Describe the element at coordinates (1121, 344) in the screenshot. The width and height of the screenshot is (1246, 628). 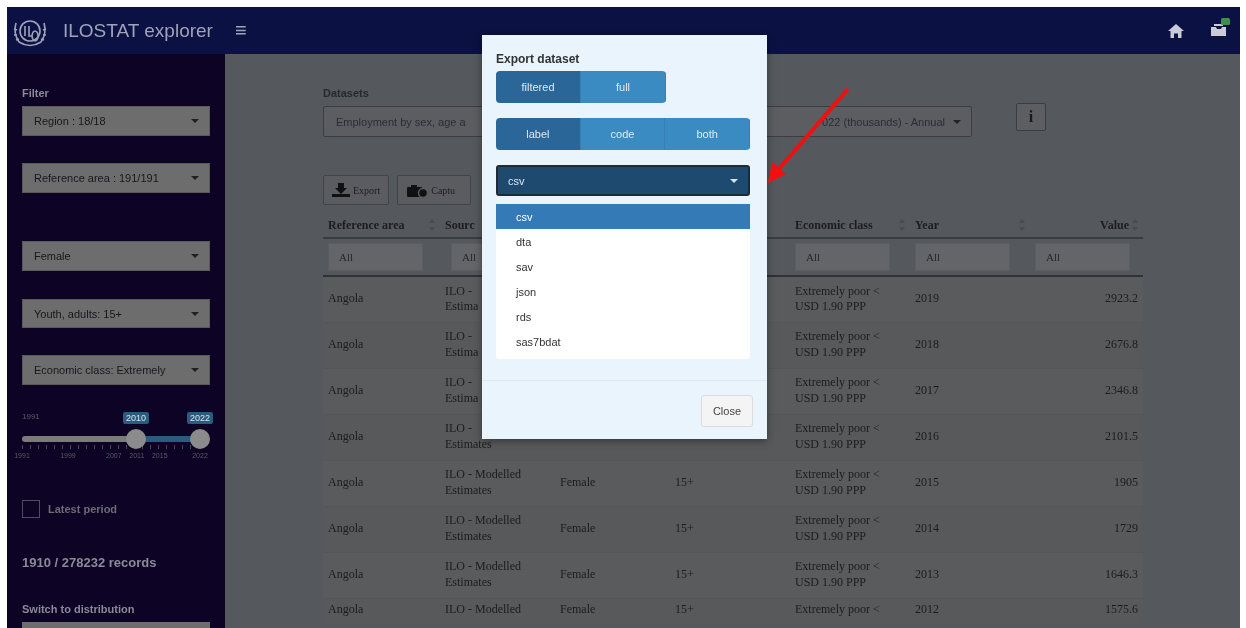
I see `table-cell: 2676.8` at that location.